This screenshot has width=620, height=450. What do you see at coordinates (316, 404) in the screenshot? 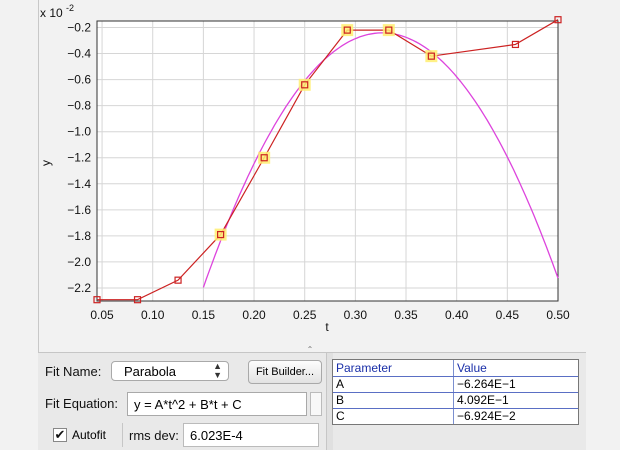
I see `fit-equation-scrollbar` at bounding box center [316, 404].